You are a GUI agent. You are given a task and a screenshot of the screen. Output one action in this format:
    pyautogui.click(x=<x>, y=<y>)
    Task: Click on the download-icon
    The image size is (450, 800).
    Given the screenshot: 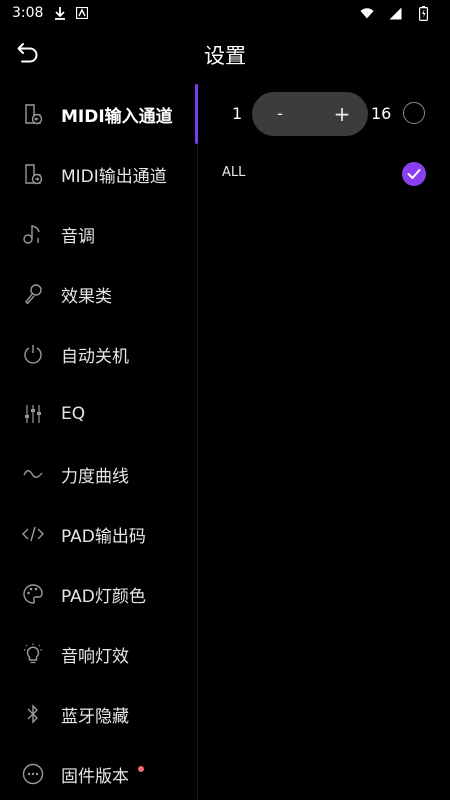 What is the action you would take?
    pyautogui.click(x=60, y=13)
    